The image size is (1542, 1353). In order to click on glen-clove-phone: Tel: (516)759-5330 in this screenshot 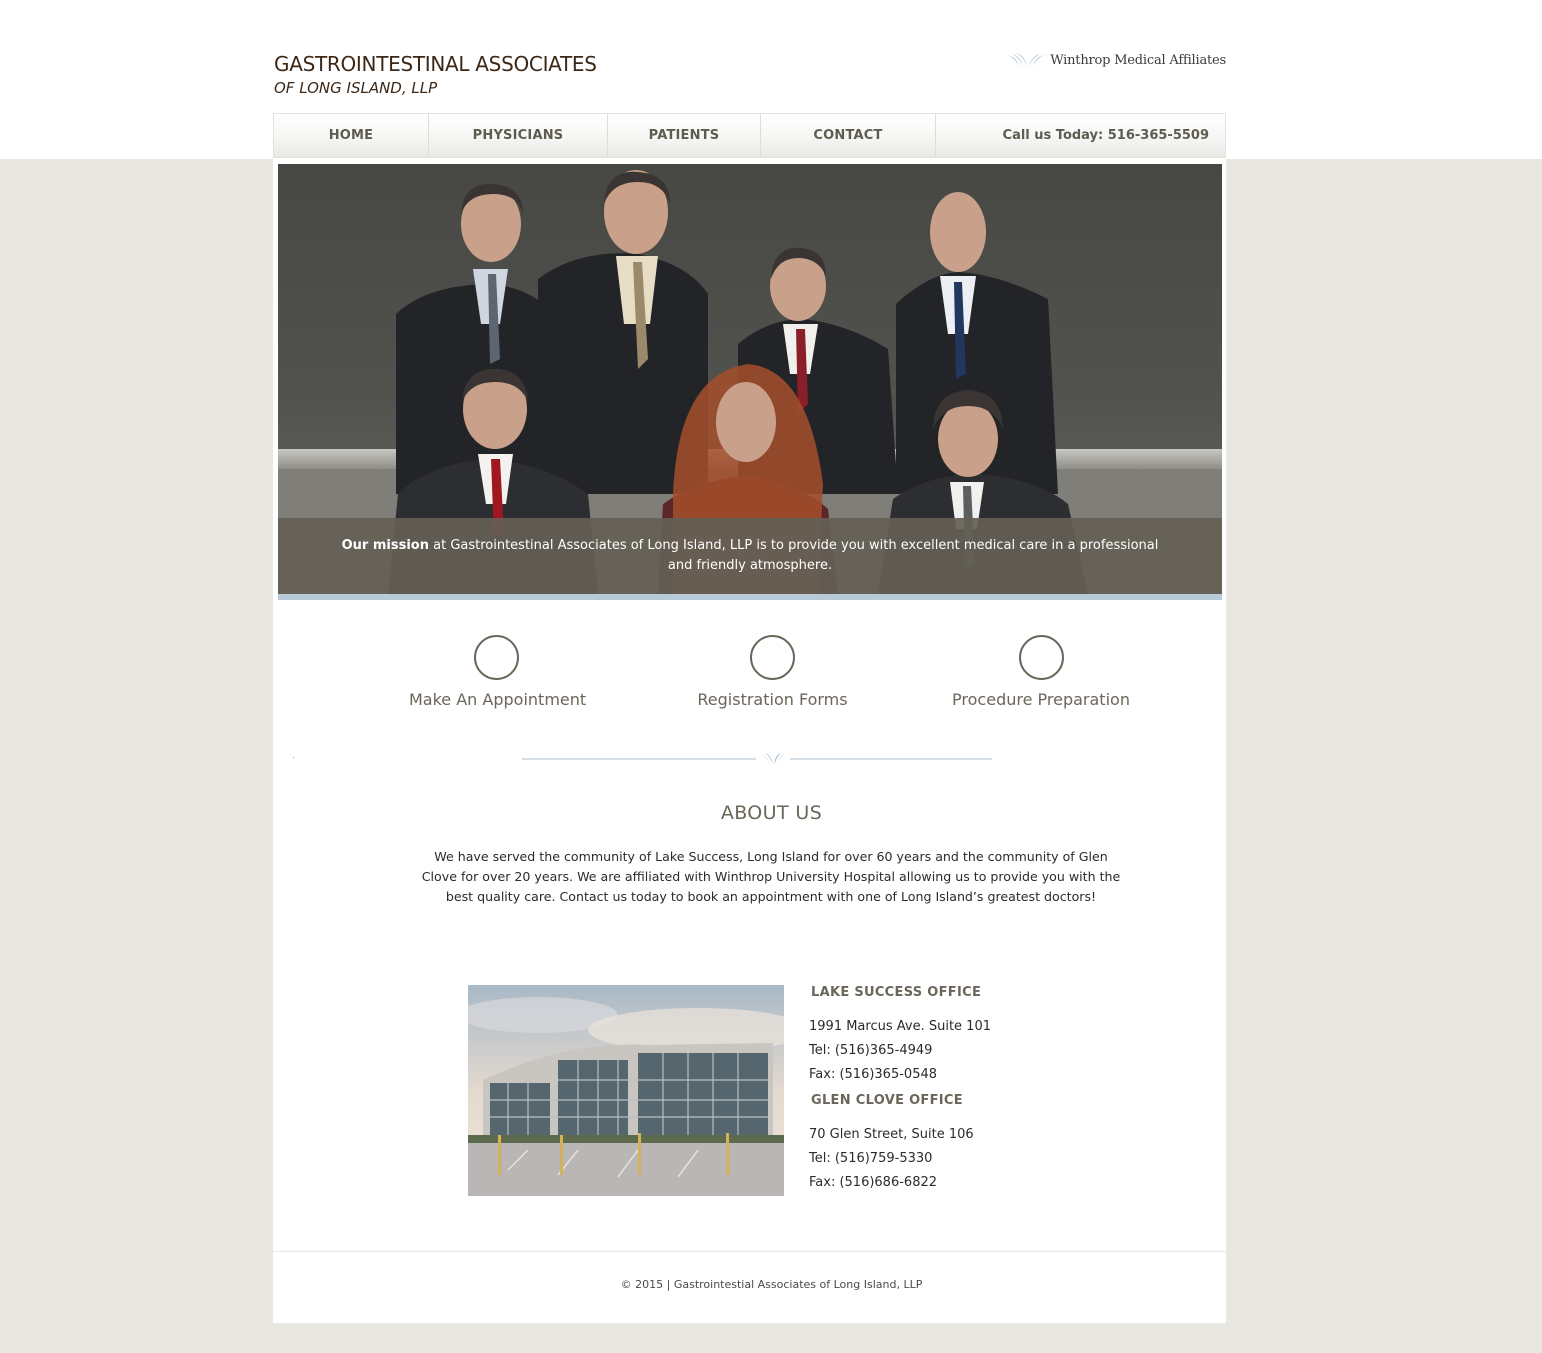, I will do `click(999, 1159)`.